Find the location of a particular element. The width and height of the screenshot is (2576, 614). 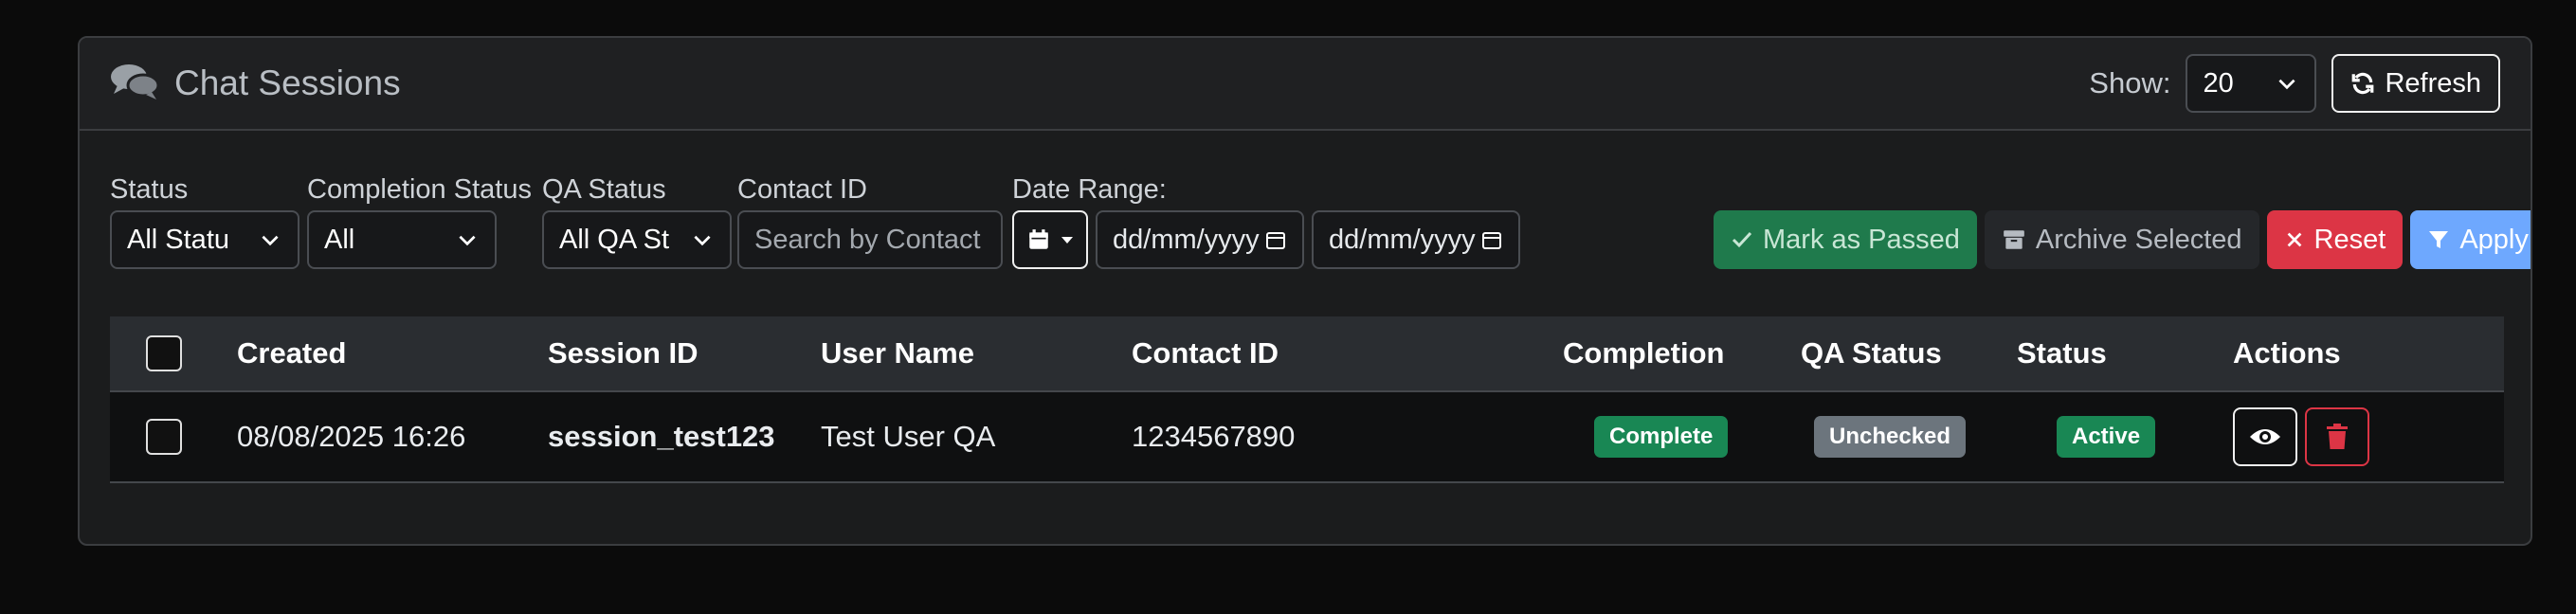

refresh-label: Refresh is located at coordinates (2433, 83).